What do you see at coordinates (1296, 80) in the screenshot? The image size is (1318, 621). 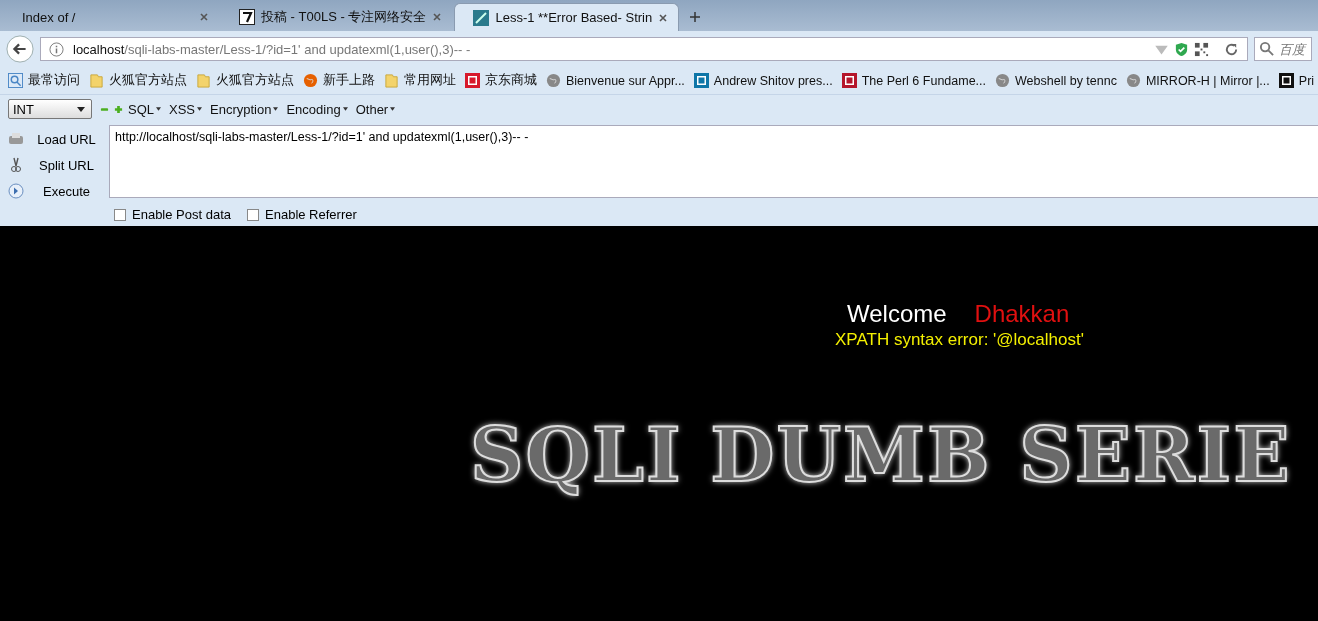 I see `bookmark-item: Pri` at bounding box center [1296, 80].